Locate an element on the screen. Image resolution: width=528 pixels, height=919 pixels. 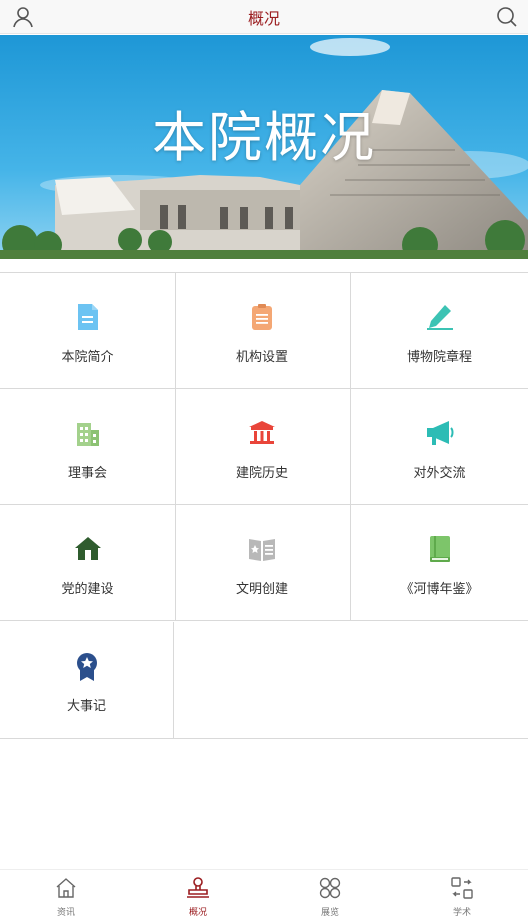
grid-item-chronicle: 大事记 is located at coordinates (87, 680).